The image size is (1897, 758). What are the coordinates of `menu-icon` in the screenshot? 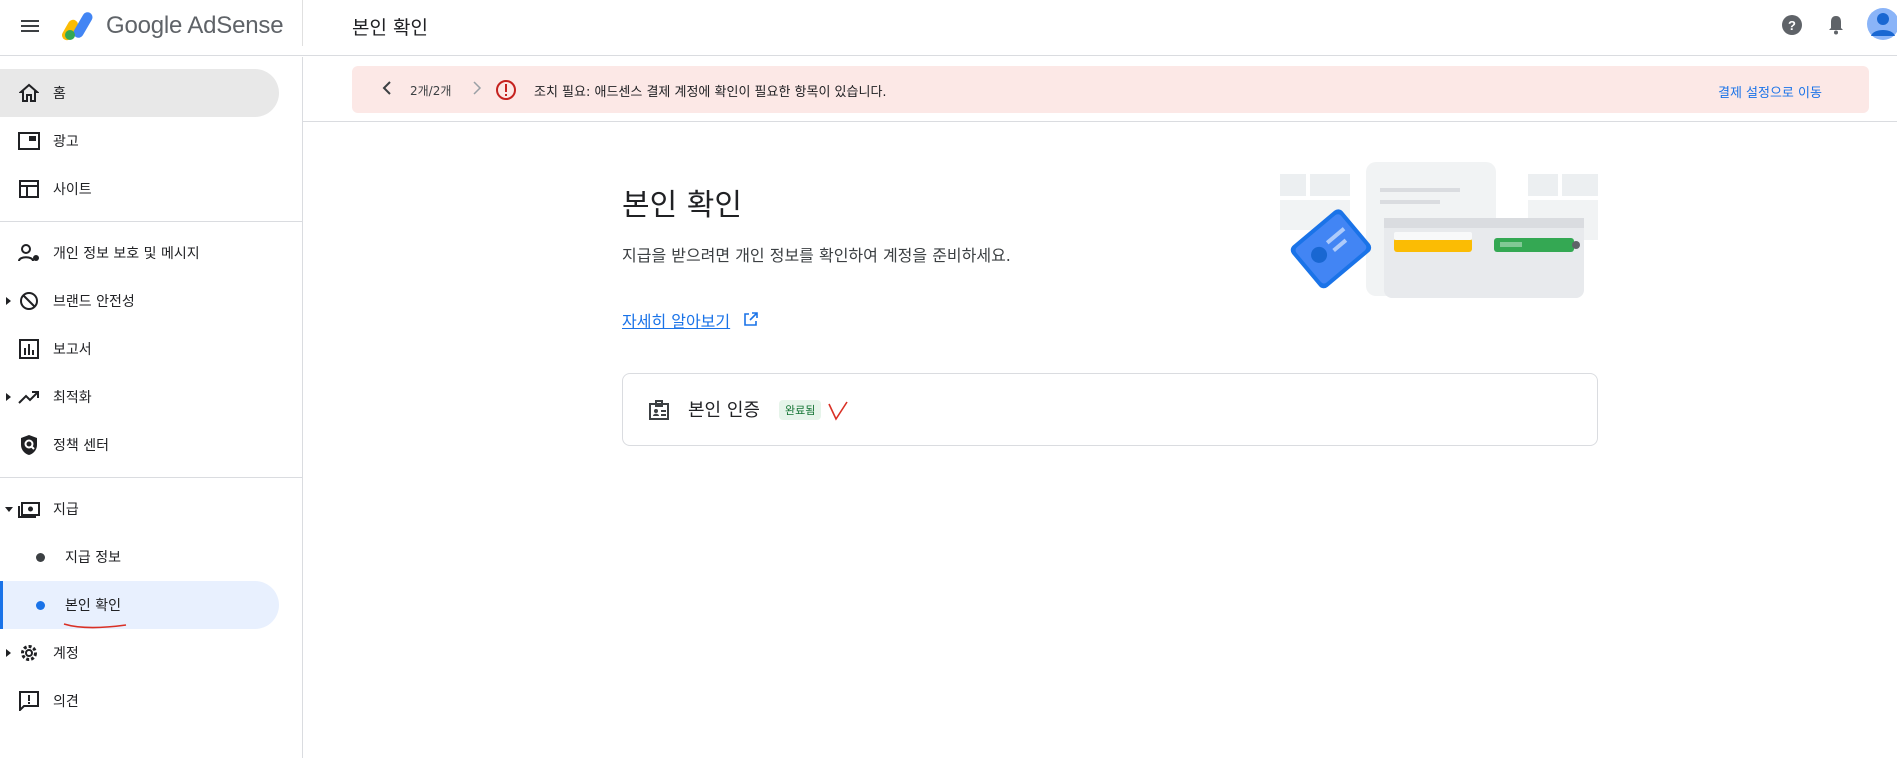 It's located at (30, 26).